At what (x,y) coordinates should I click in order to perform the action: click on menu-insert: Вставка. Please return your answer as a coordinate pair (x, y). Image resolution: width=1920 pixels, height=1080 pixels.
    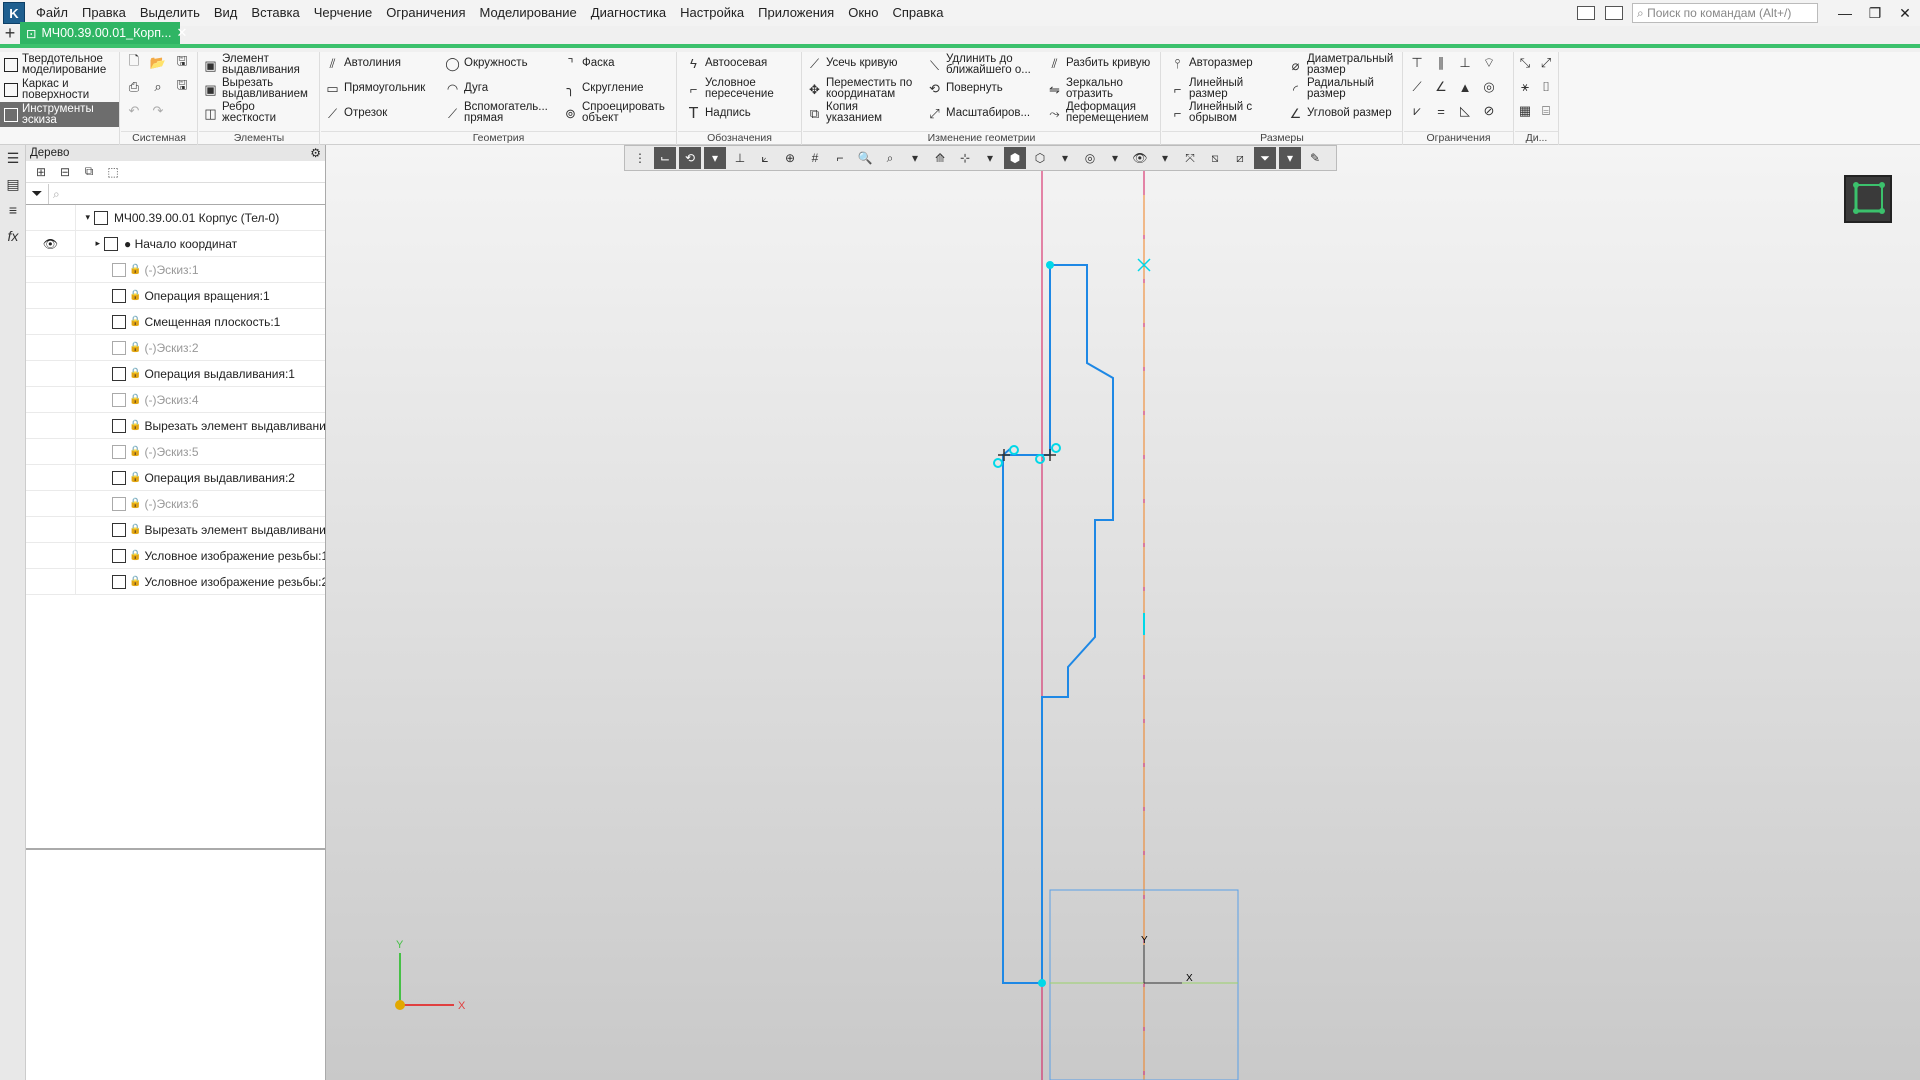
    Looking at the image, I should click on (275, 13).